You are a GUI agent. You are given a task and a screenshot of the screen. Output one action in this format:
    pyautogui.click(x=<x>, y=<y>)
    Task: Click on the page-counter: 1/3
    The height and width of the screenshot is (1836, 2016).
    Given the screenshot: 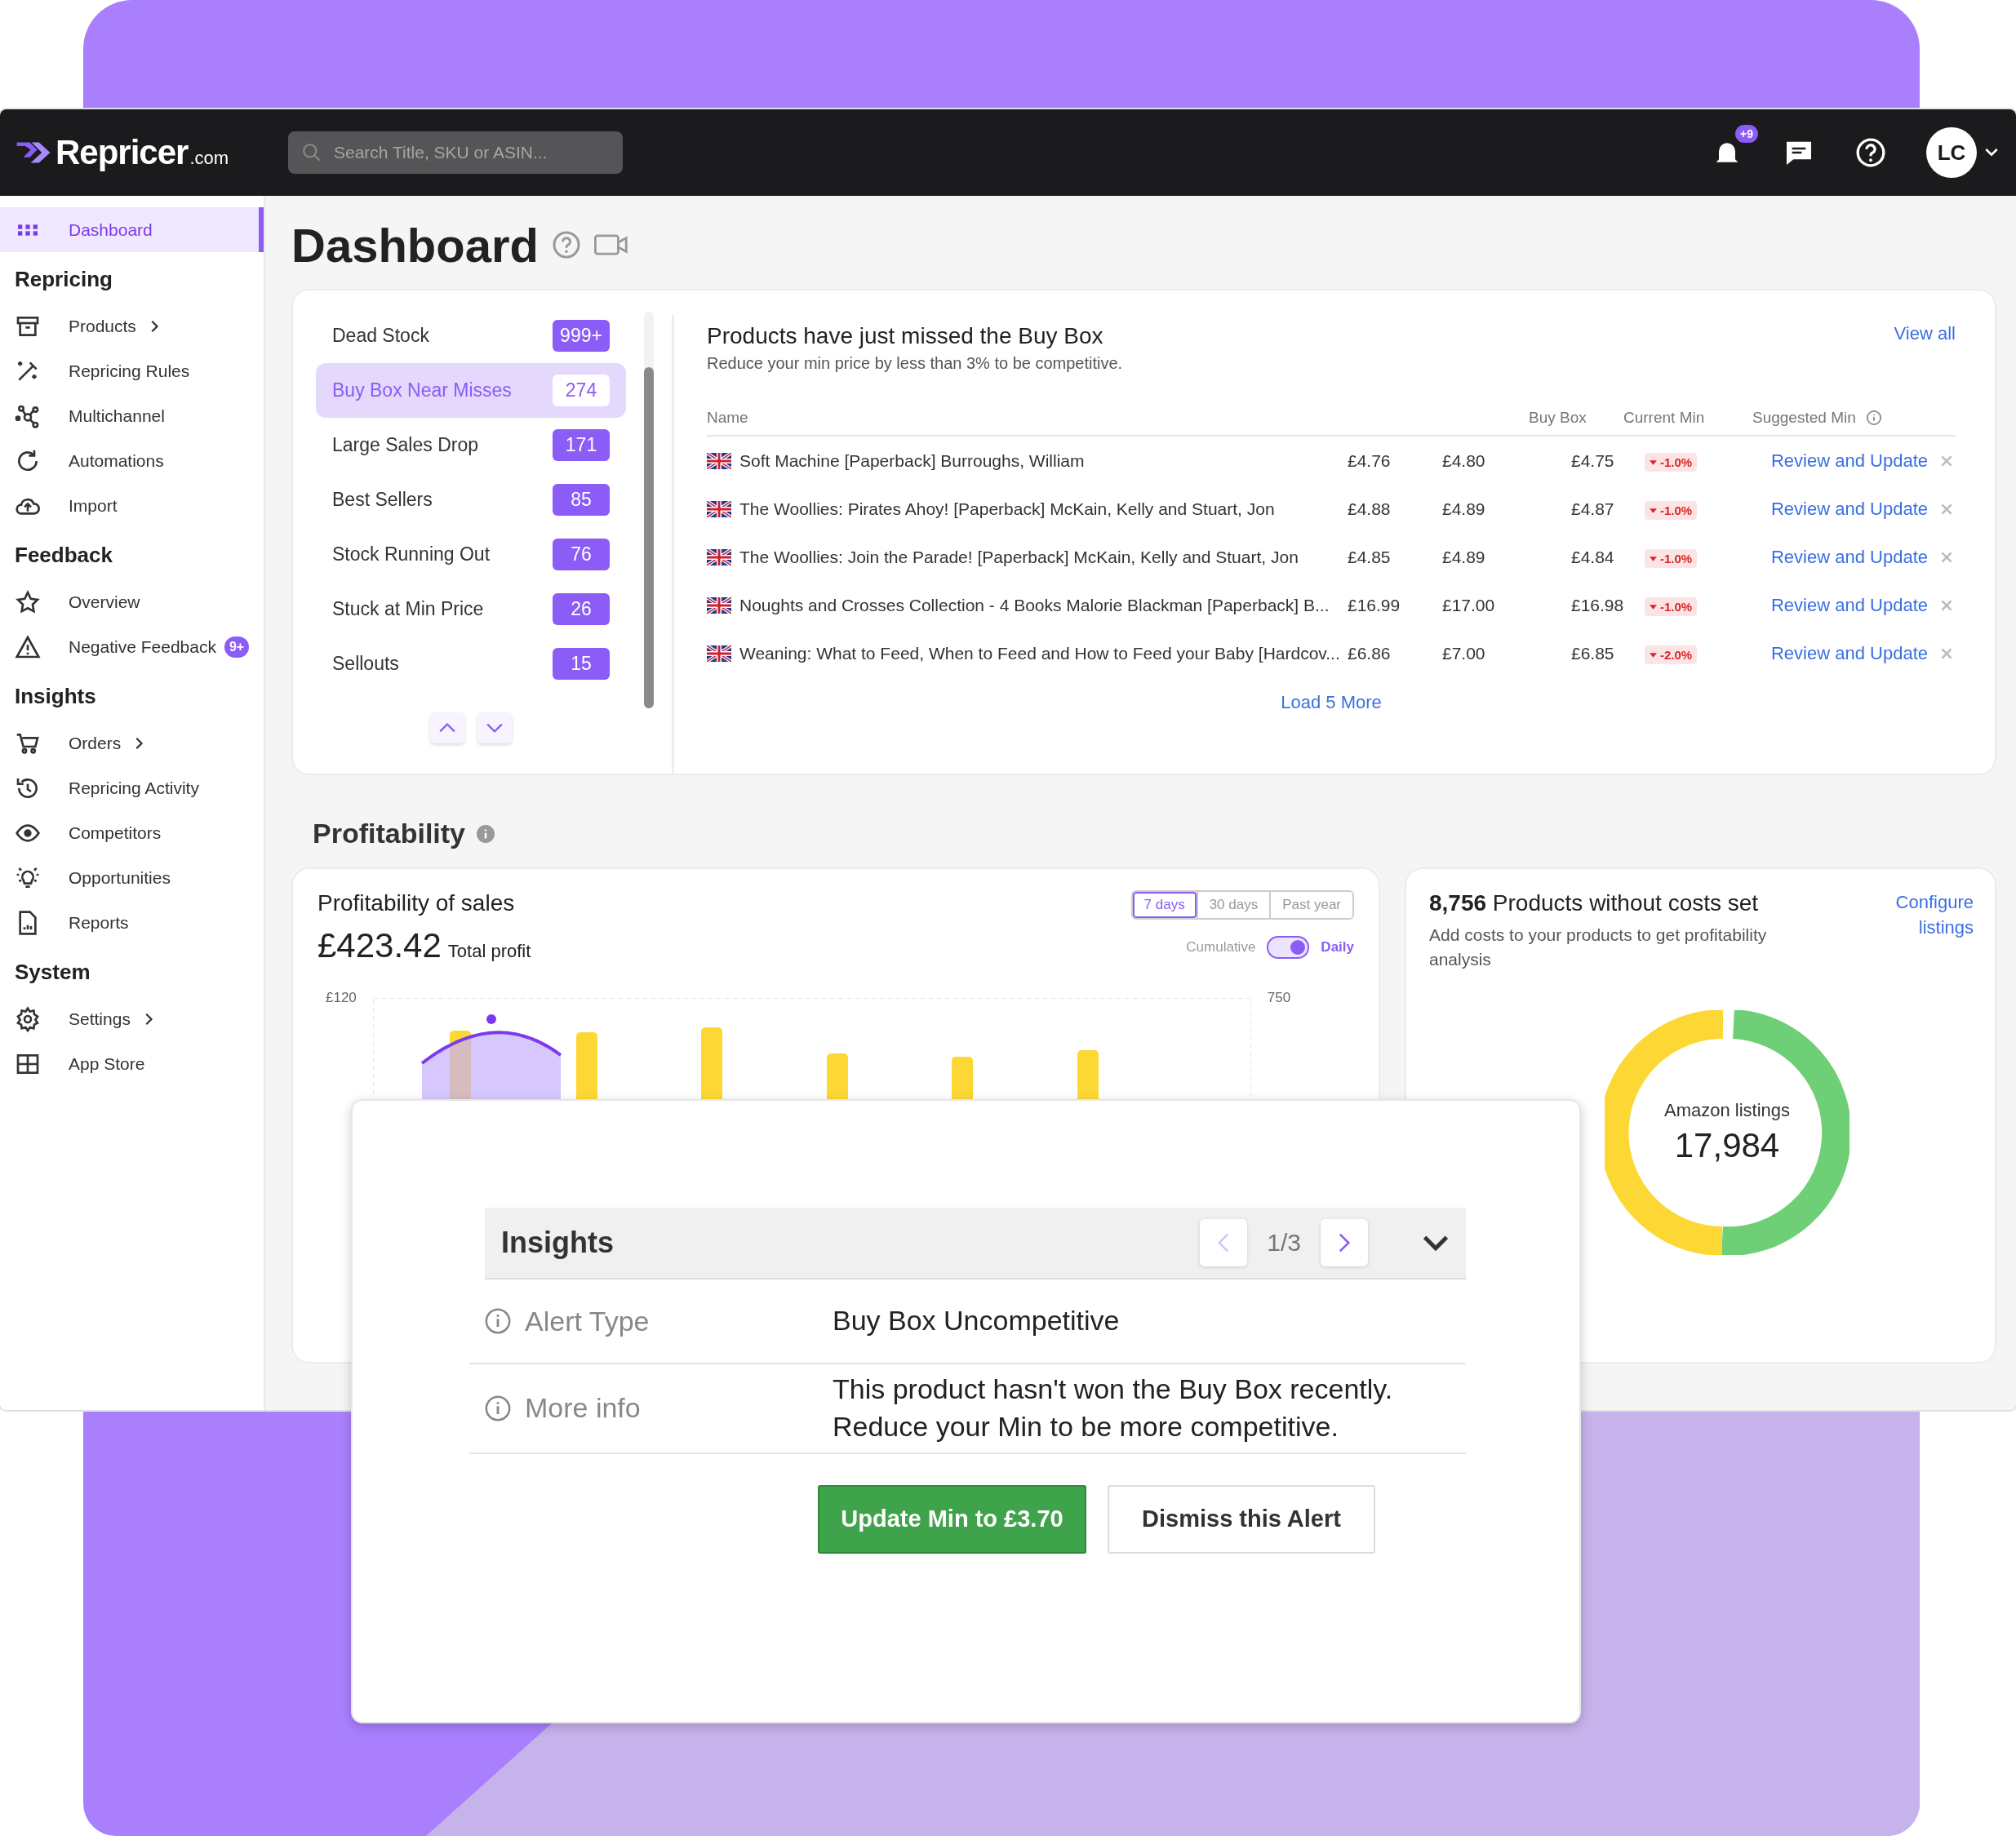 What is the action you would take?
    pyautogui.click(x=1284, y=1243)
    